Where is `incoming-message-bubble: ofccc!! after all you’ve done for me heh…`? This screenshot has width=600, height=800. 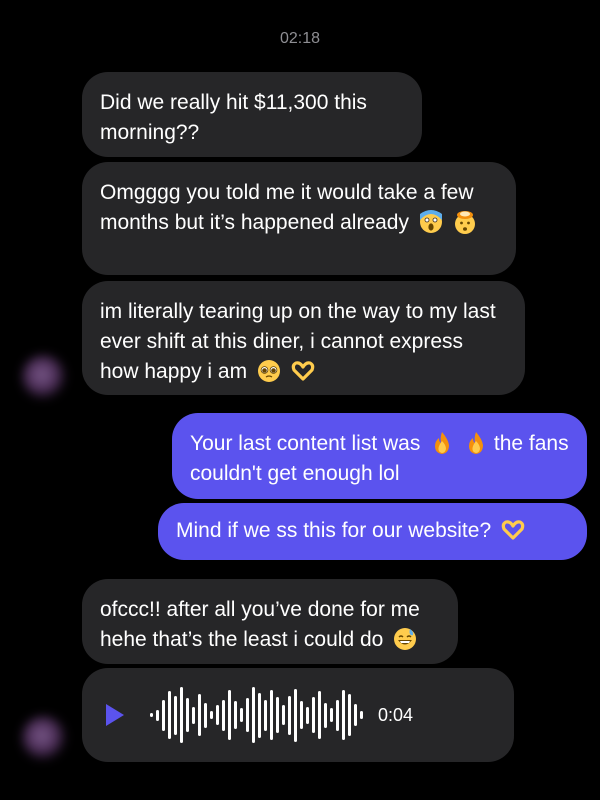
incoming-message-bubble: ofccc!! after all you’ve done for me heh… is located at coordinates (270, 621).